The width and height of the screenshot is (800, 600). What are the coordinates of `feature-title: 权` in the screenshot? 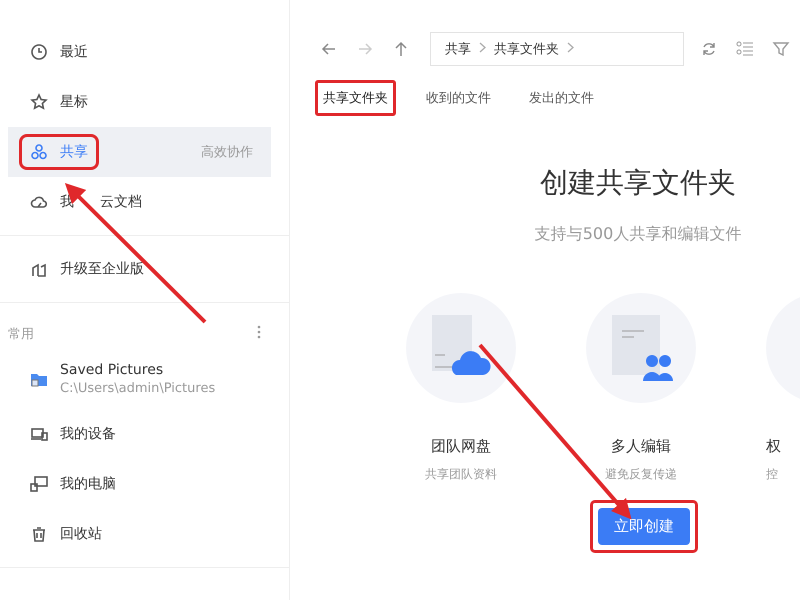 It's located at (773, 446).